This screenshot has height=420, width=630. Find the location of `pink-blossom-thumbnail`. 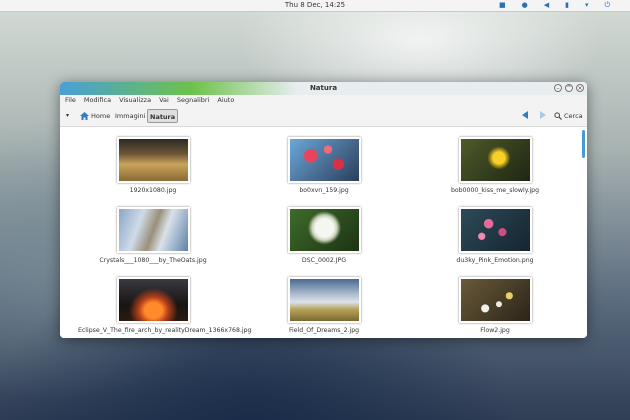

pink-blossom-thumbnail is located at coordinates (495, 230).